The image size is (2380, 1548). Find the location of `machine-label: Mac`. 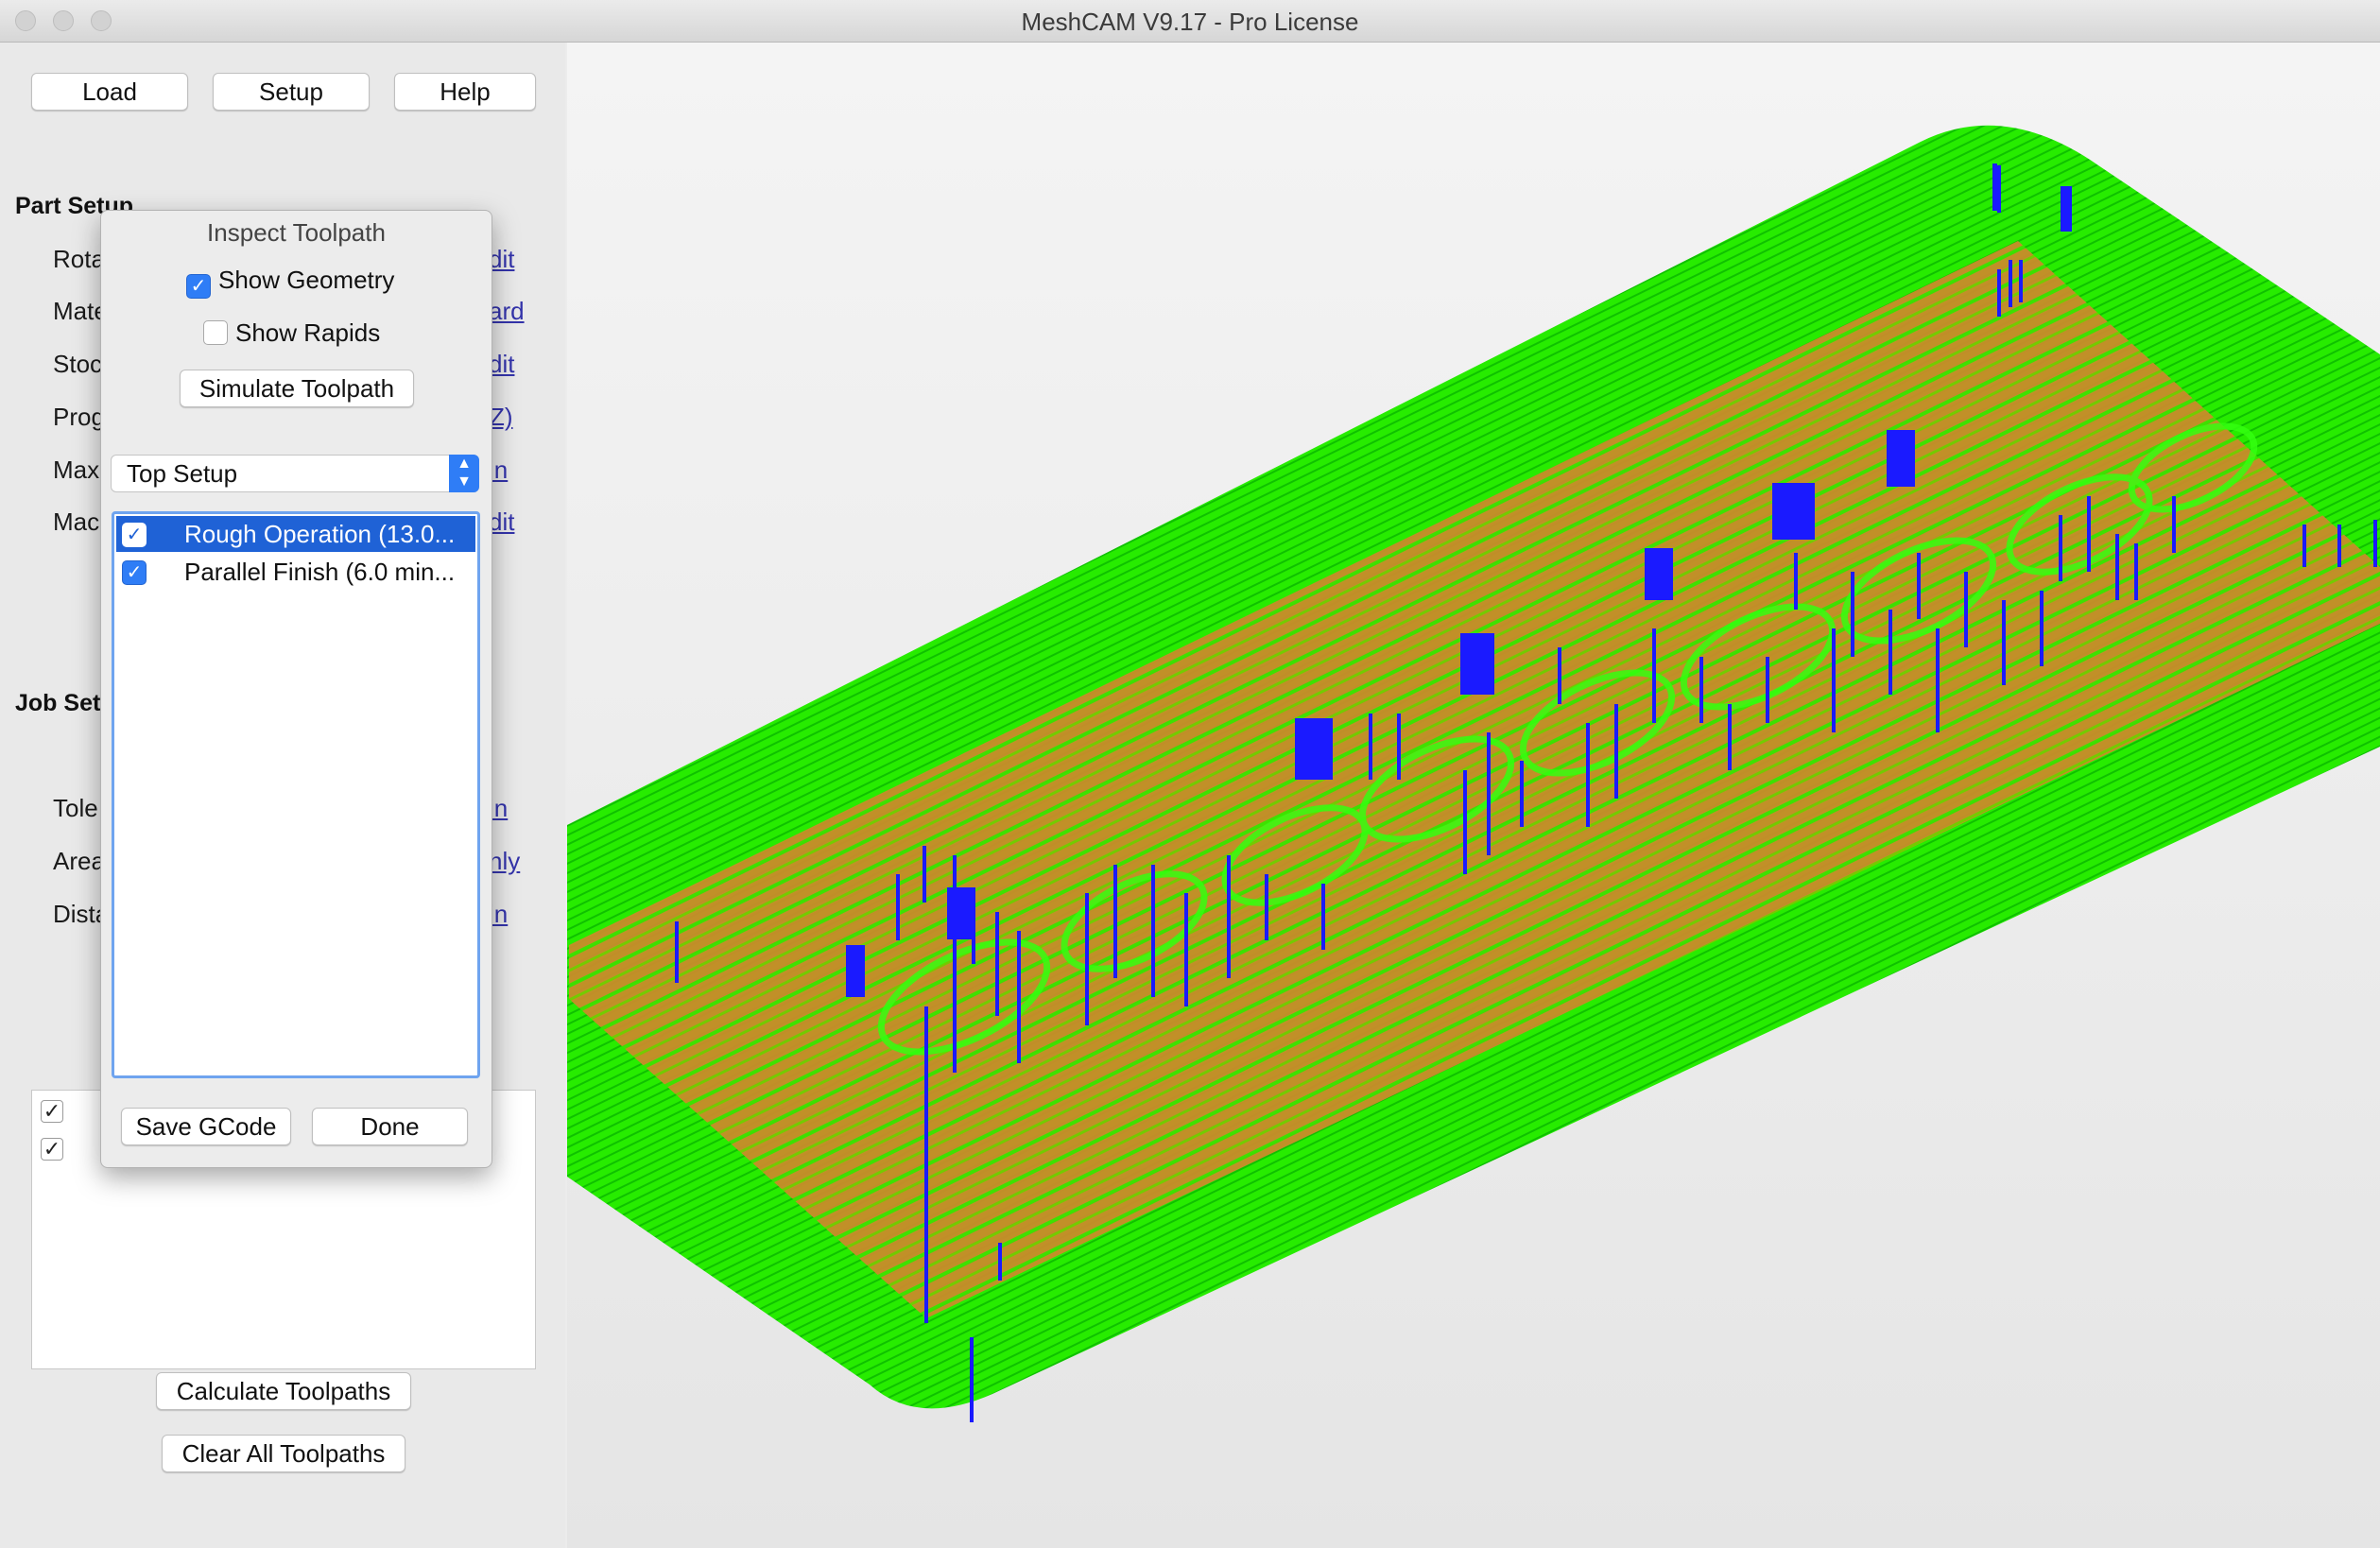

machine-label: Mac is located at coordinates (76, 522).